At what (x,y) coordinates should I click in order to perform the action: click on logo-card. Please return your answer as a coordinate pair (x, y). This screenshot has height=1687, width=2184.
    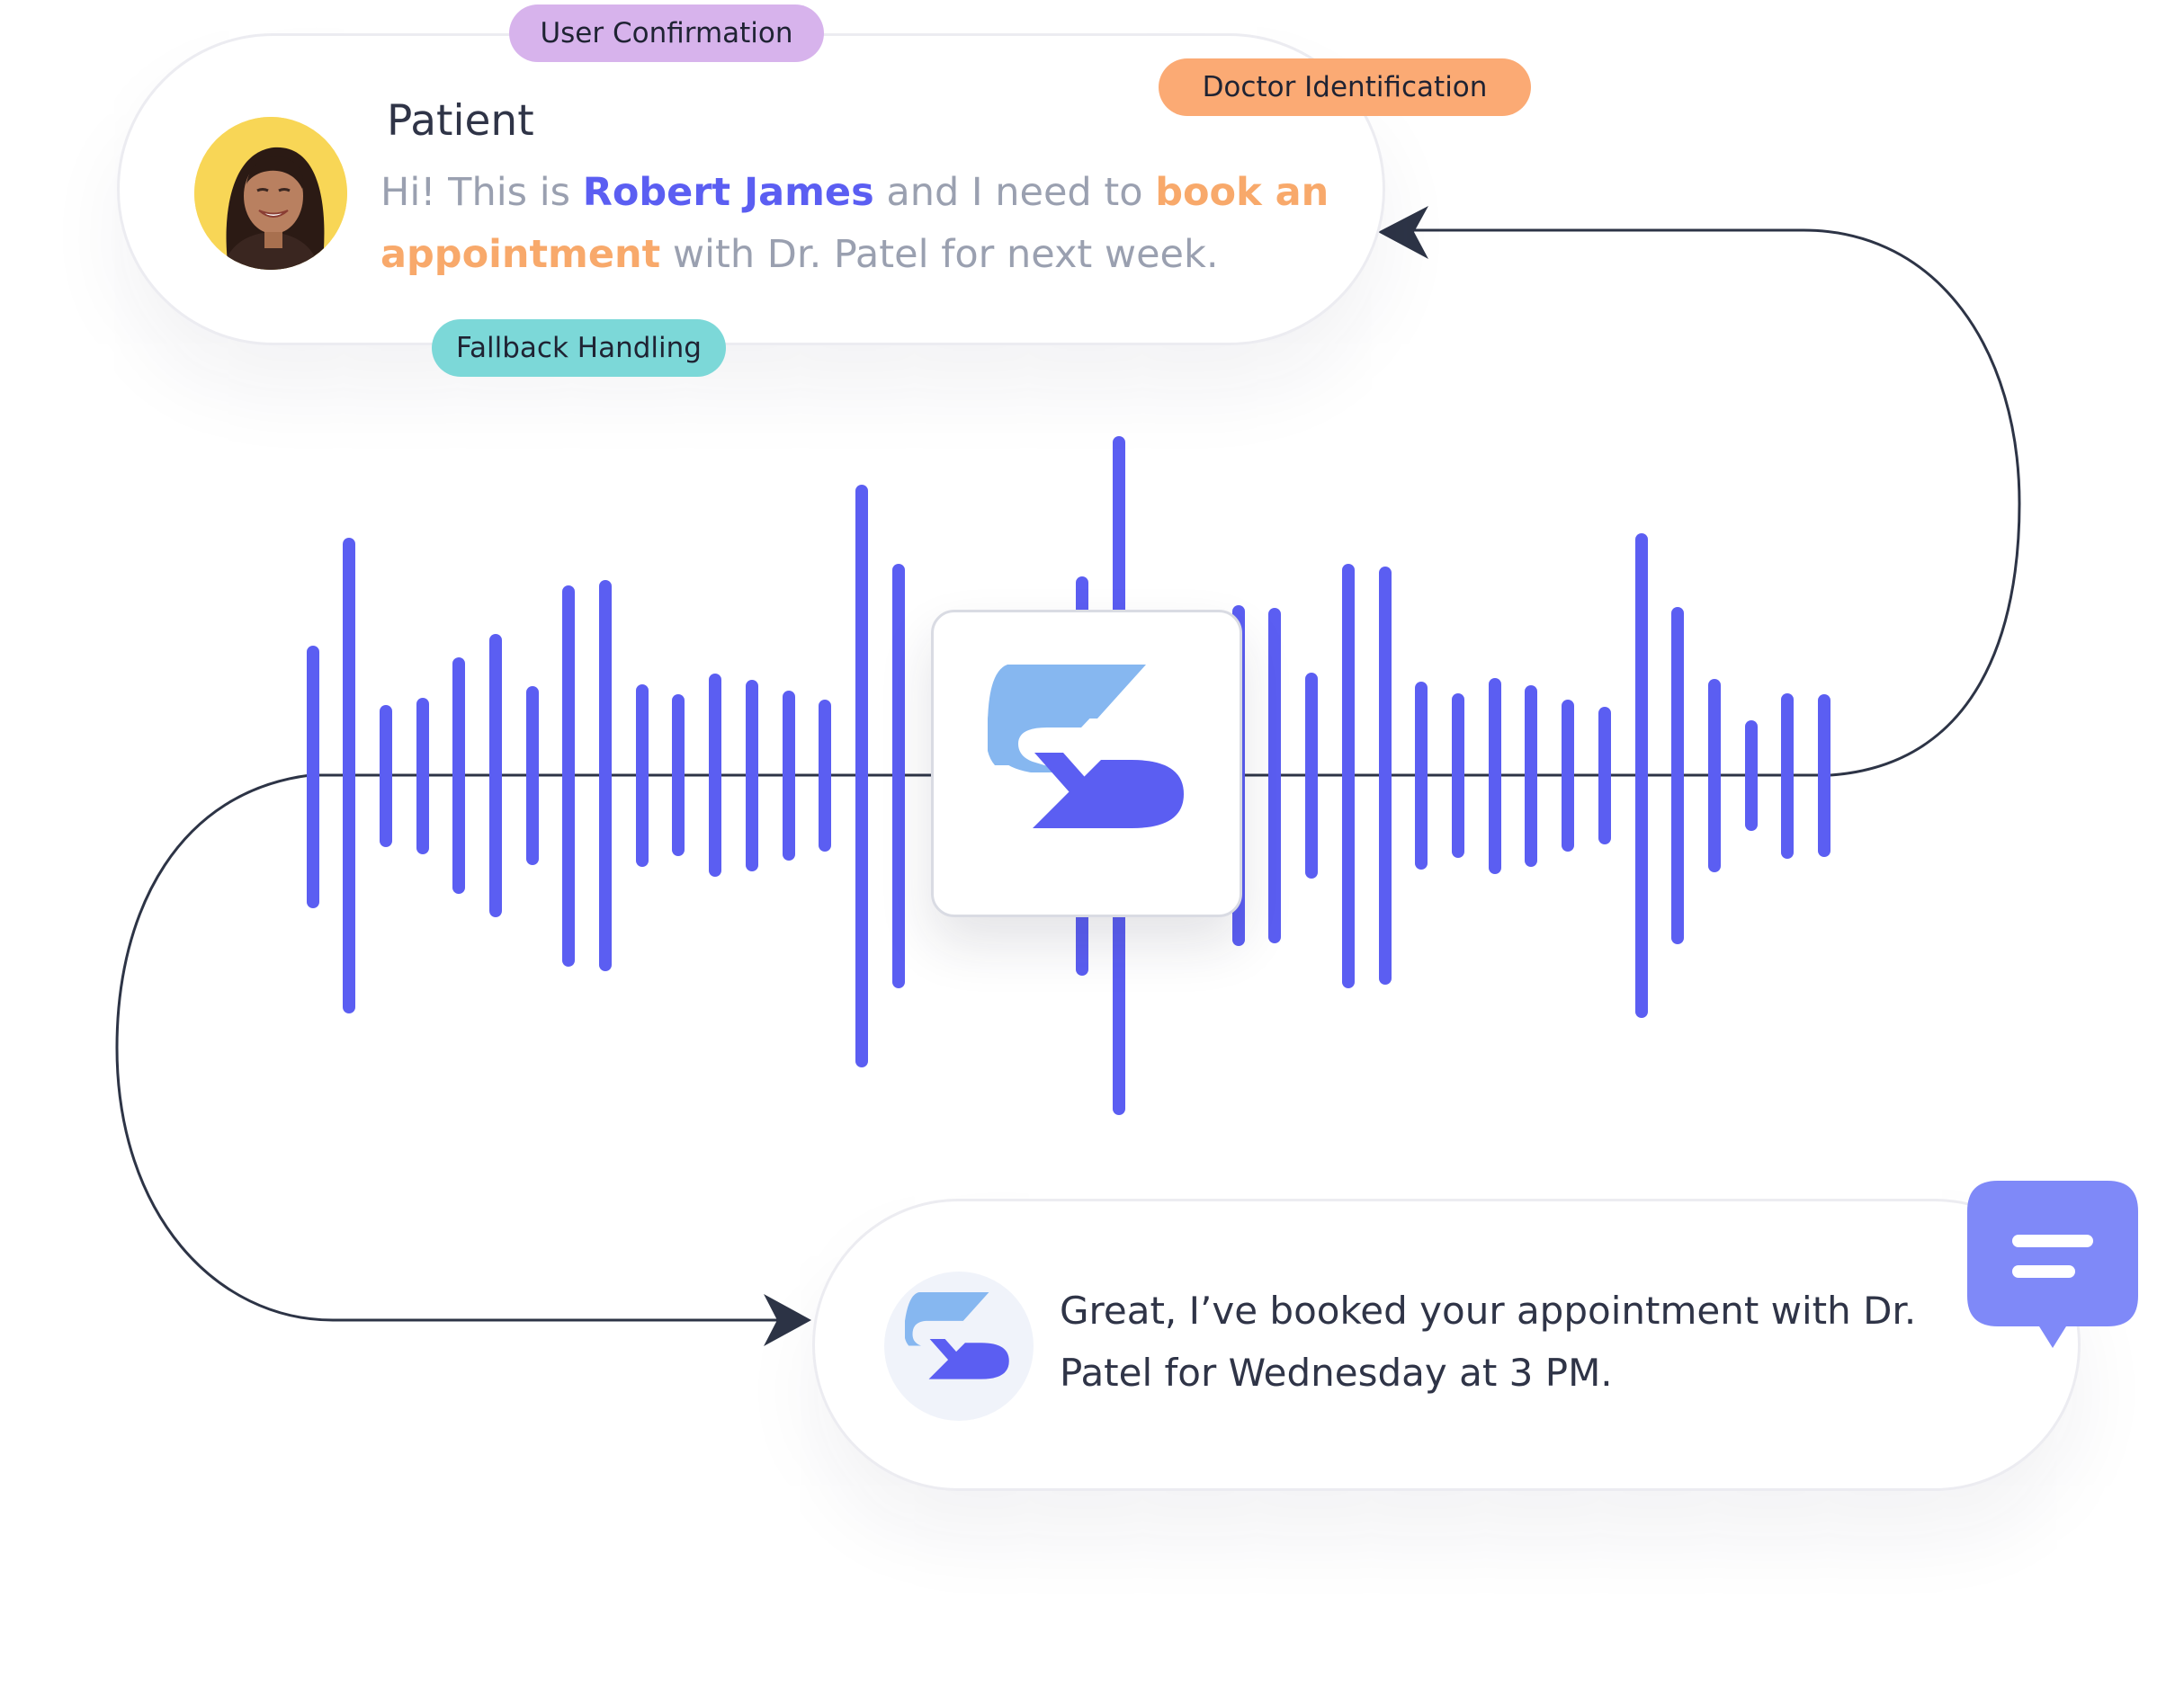
    Looking at the image, I should click on (1087, 764).